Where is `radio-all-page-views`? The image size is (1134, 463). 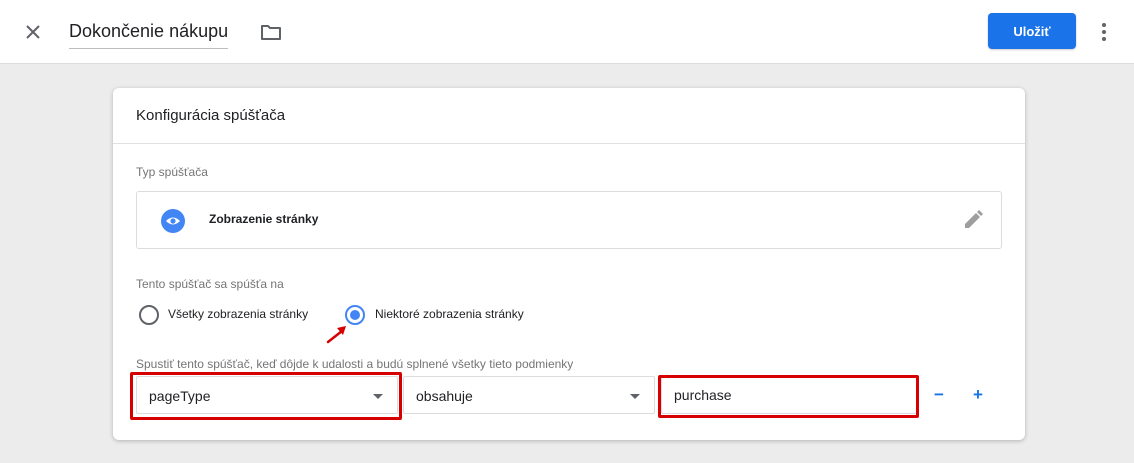 radio-all-page-views is located at coordinates (149, 315).